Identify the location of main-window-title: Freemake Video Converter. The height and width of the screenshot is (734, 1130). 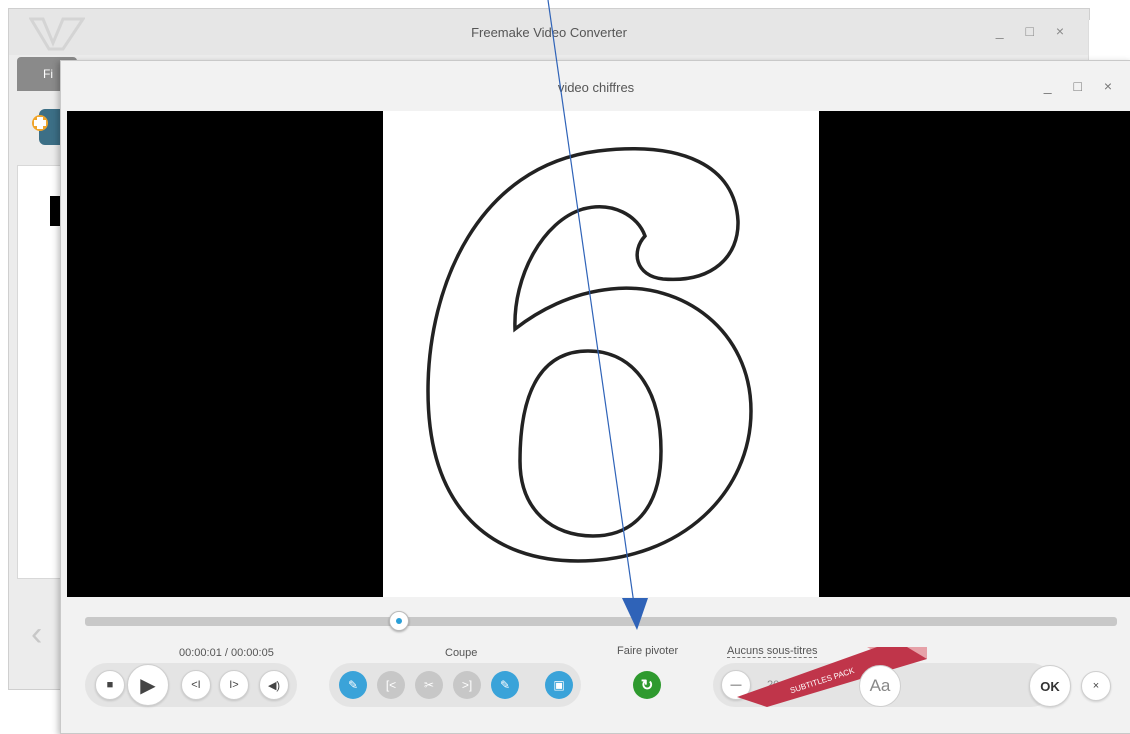
(549, 32).